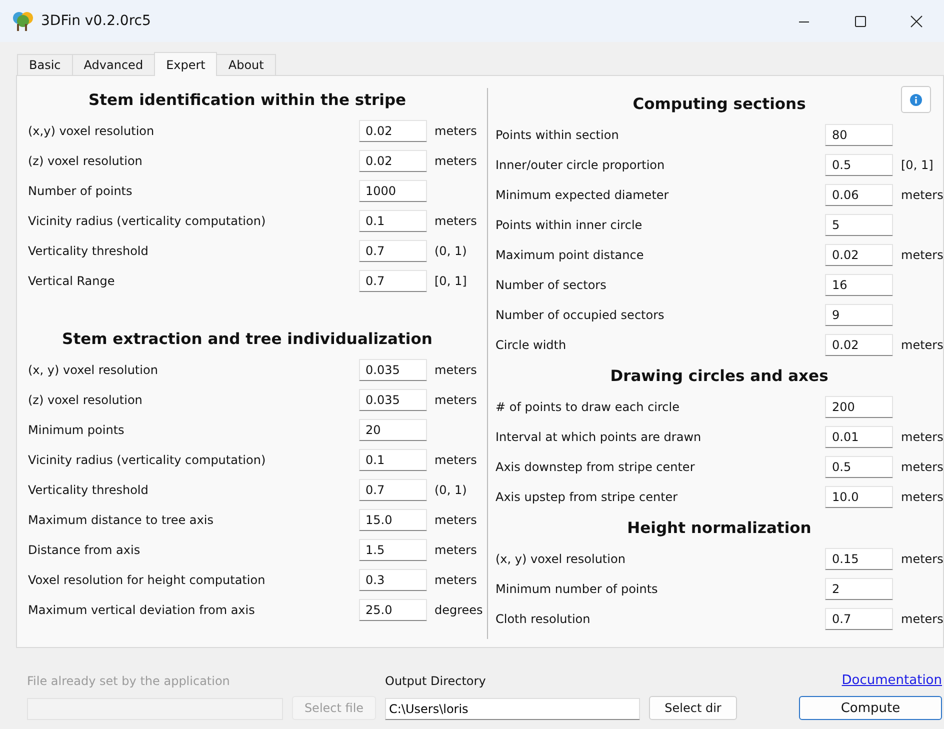 Image resolution: width=944 pixels, height=729 pixels. Describe the element at coordinates (246, 64) in the screenshot. I see `tab: About` at that location.